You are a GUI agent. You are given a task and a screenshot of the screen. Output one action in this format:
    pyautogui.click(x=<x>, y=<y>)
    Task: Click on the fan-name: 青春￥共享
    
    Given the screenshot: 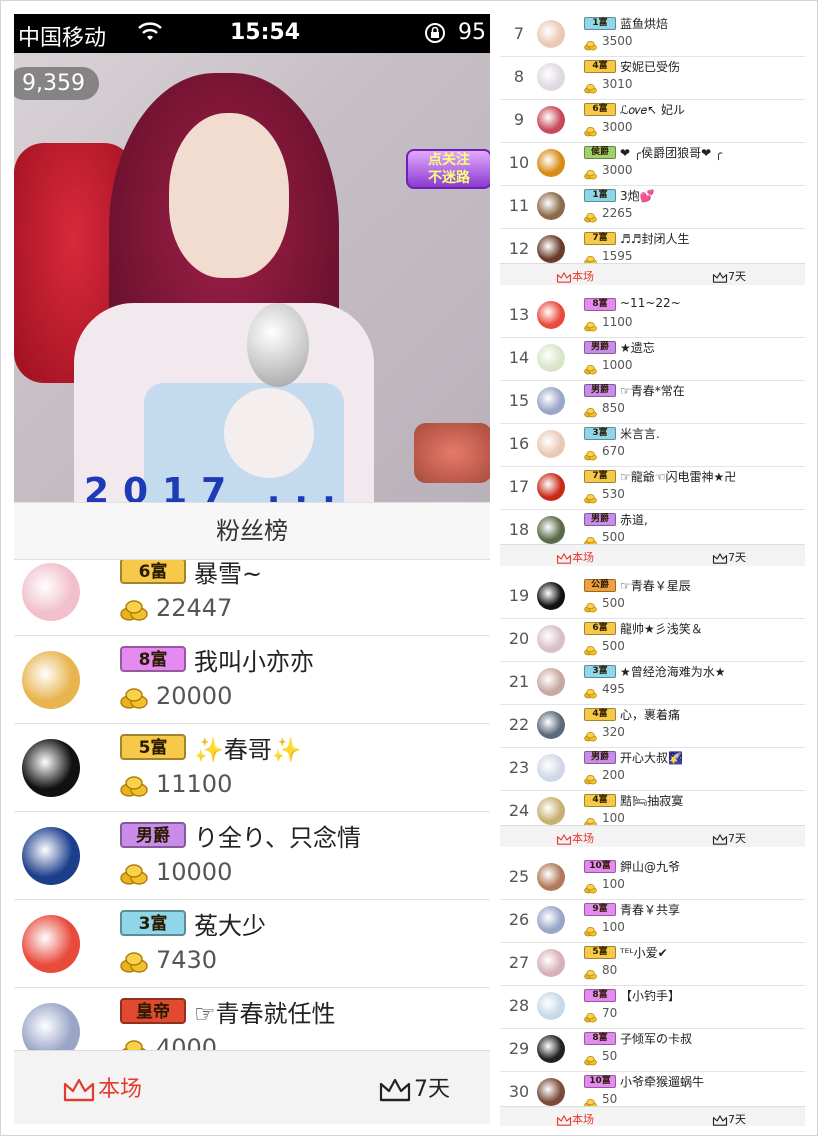 What is the action you would take?
    pyautogui.click(x=650, y=910)
    